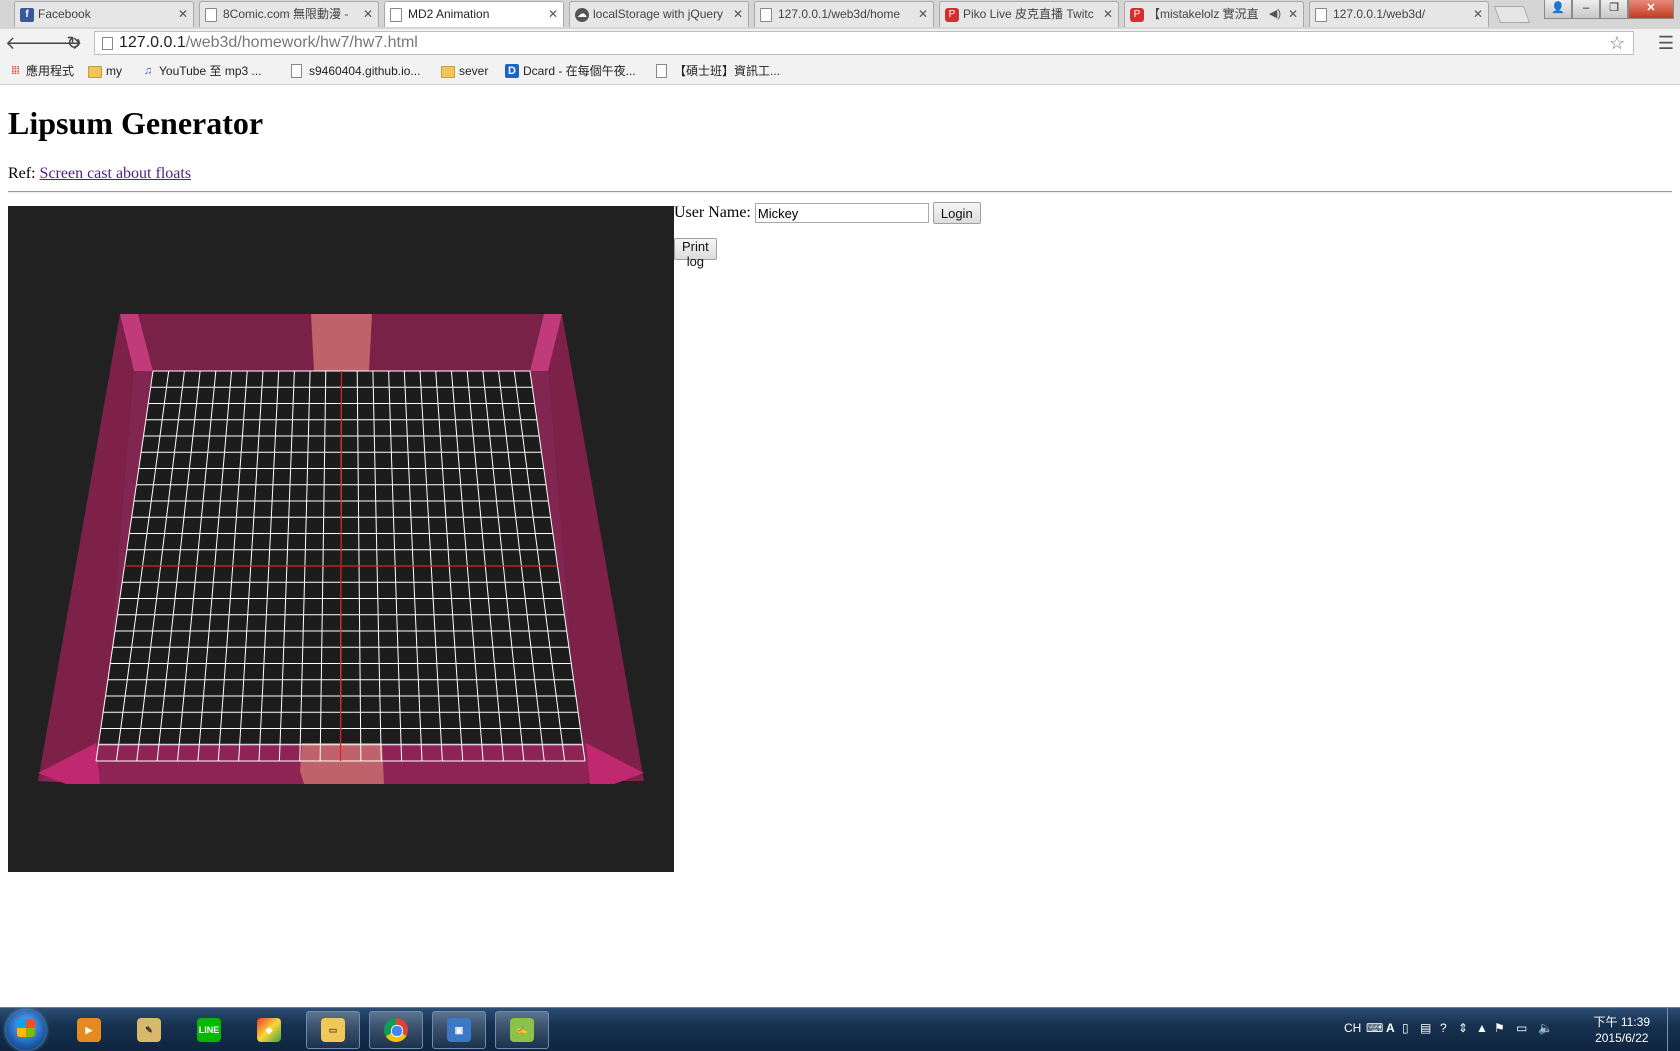 Image resolution: width=1680 pixels, height=1051 pixels. Describe the element at coordinates (659, 14) in the screenshot. I see `tab-localstorage: ☁ localStorage with jQuery ✕` at that location.